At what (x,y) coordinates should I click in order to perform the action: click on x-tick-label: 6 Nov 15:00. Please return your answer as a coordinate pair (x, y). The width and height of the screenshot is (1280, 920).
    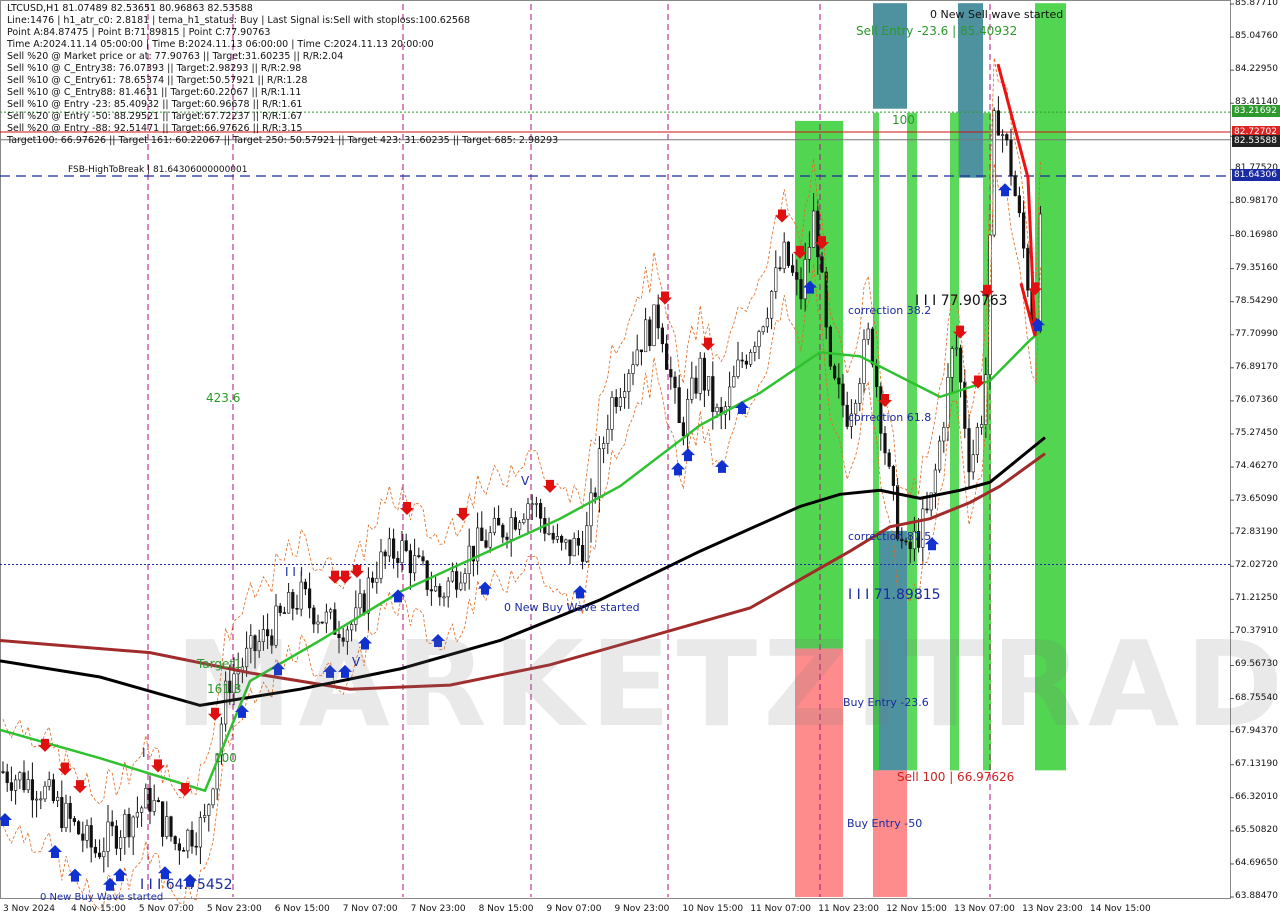
    Looking at the image, I should click on (302, 909).